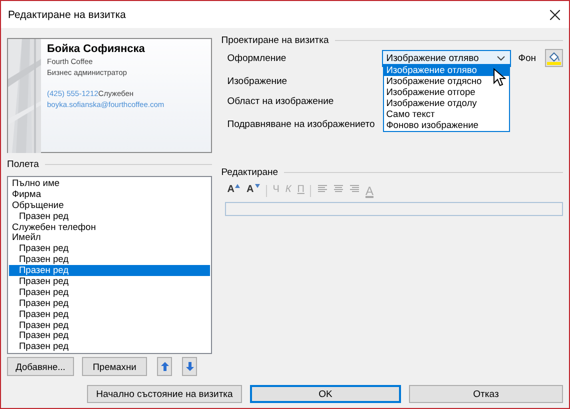 This screenshot has width=570, height=409. I want to click on ok-button: OK, so click(325, 394).